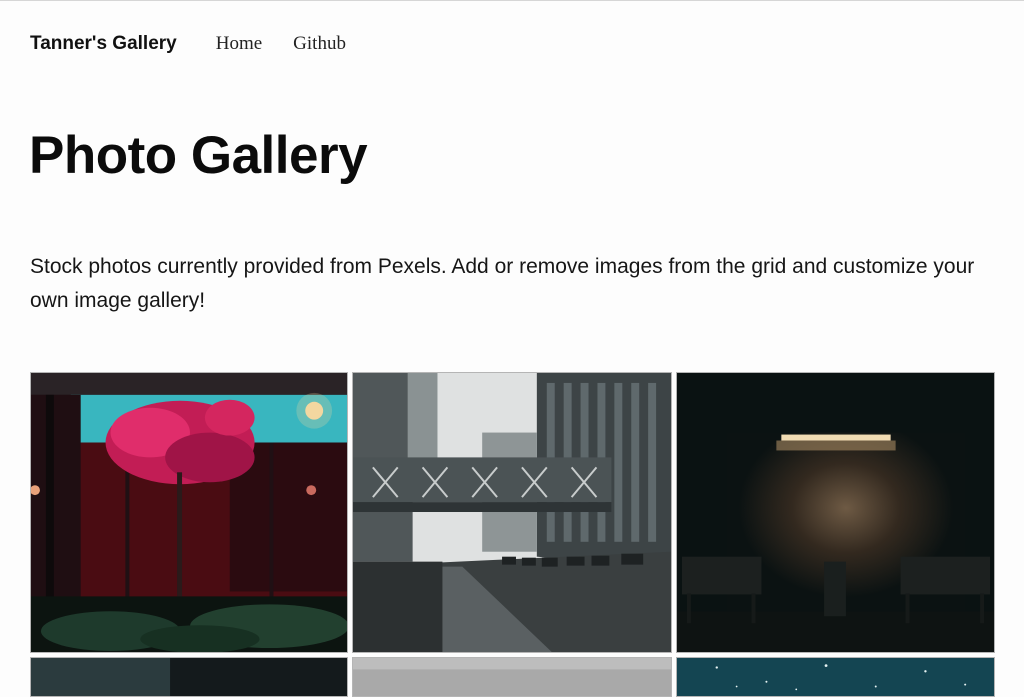 This screenshot has height=697, width=1024. Describe the element at coordinates (319, 44) in the screenshot. I see `nav-link-github: Github` at that location.